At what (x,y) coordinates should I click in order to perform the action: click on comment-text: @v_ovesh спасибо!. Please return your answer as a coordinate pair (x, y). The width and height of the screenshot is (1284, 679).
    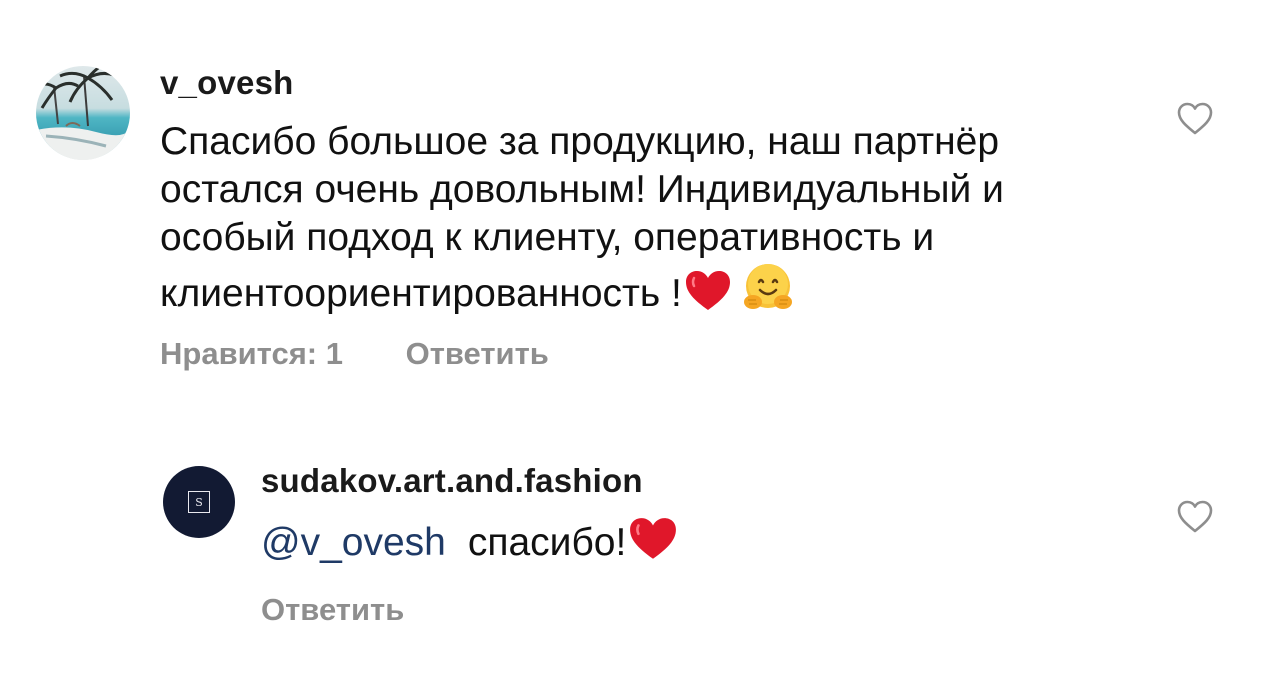
    Looking at the image, I should click on (711, 545).